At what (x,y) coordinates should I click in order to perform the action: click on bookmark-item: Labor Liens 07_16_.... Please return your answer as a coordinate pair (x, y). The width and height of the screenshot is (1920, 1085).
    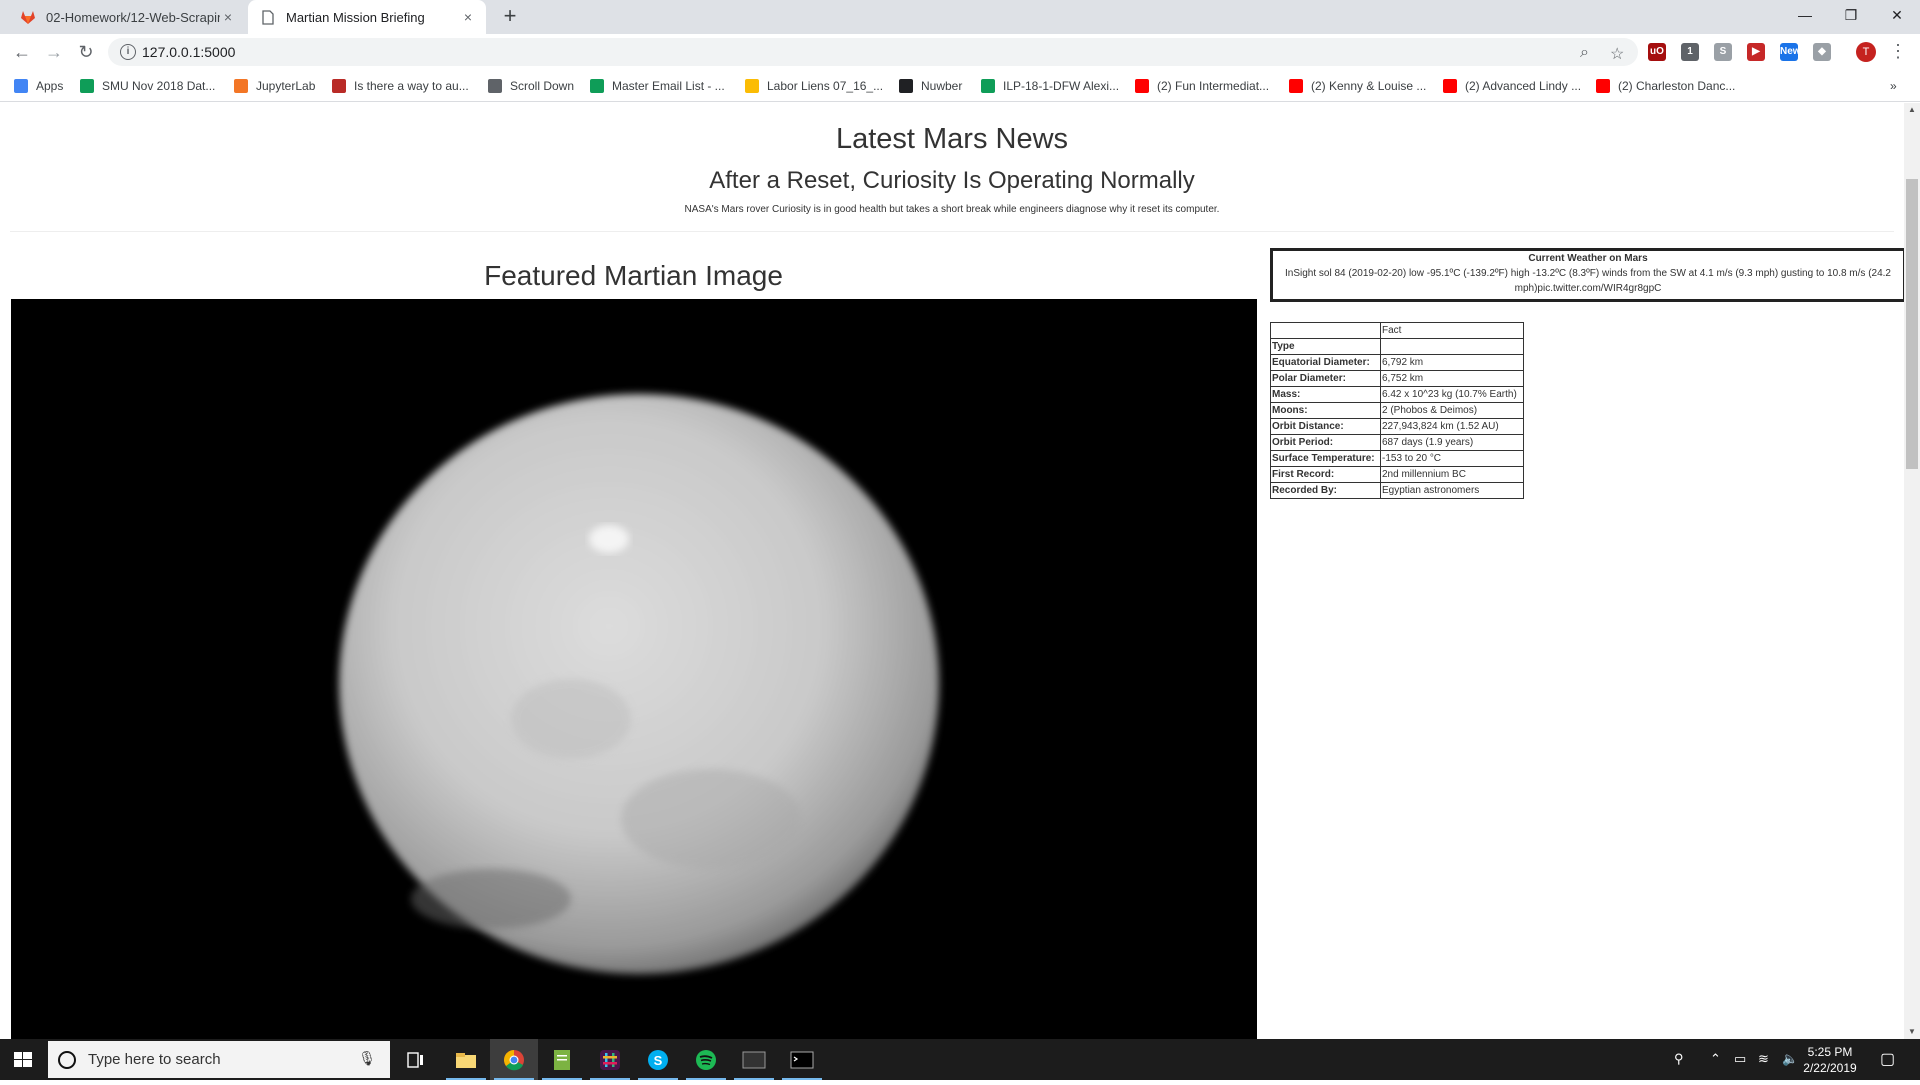
    Looking at the image, I should click on (814, 86).